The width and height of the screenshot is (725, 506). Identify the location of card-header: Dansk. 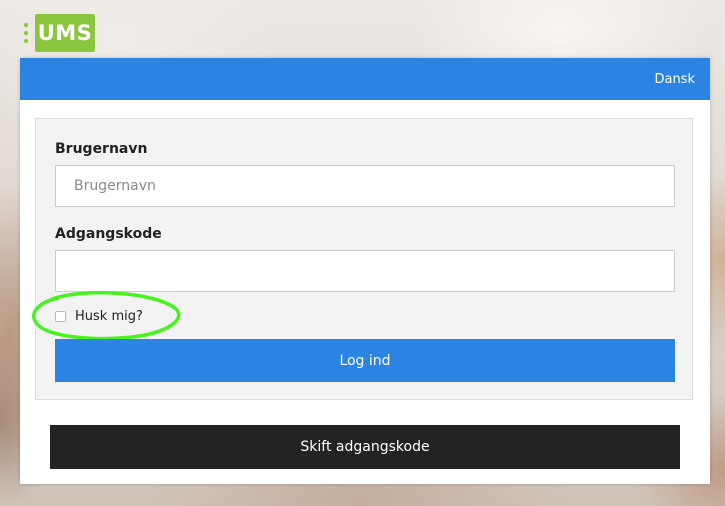
(365, 79).